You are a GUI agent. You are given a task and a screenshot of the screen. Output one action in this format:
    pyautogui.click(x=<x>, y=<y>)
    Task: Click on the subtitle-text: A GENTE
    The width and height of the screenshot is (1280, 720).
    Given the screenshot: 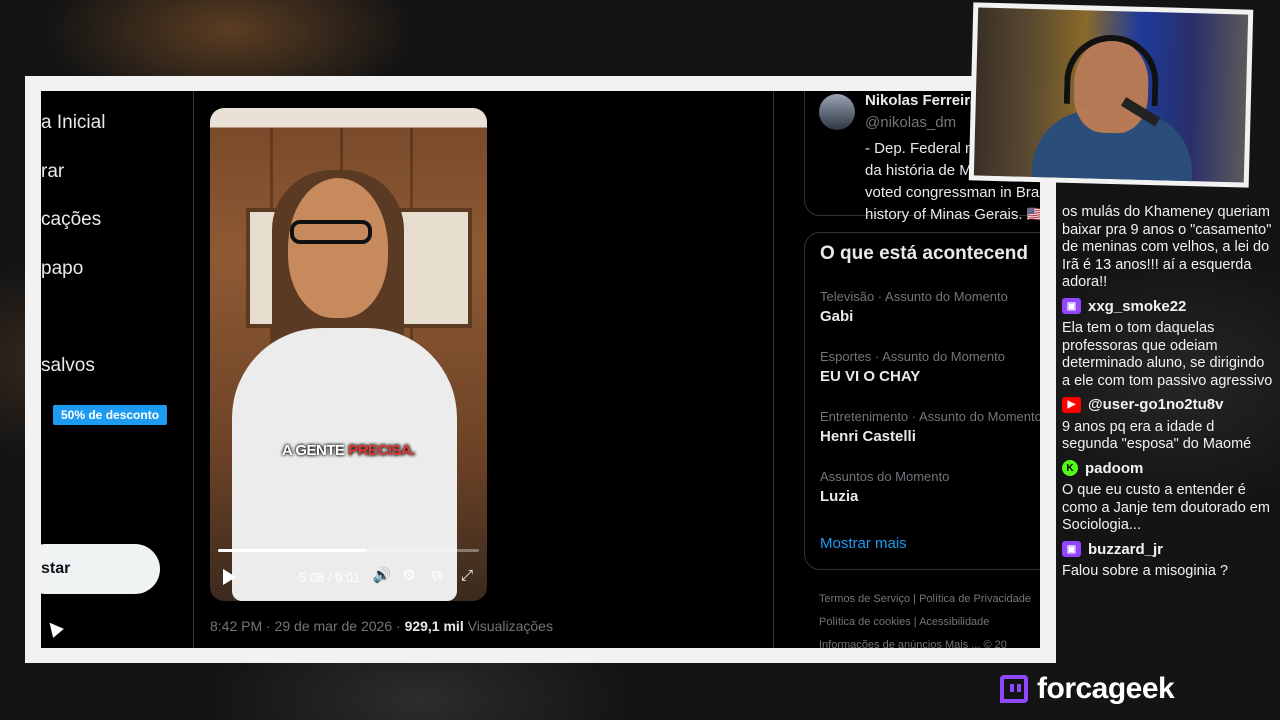 What is the action you would take?
    pyautogui.click(x=315, y=450)
    